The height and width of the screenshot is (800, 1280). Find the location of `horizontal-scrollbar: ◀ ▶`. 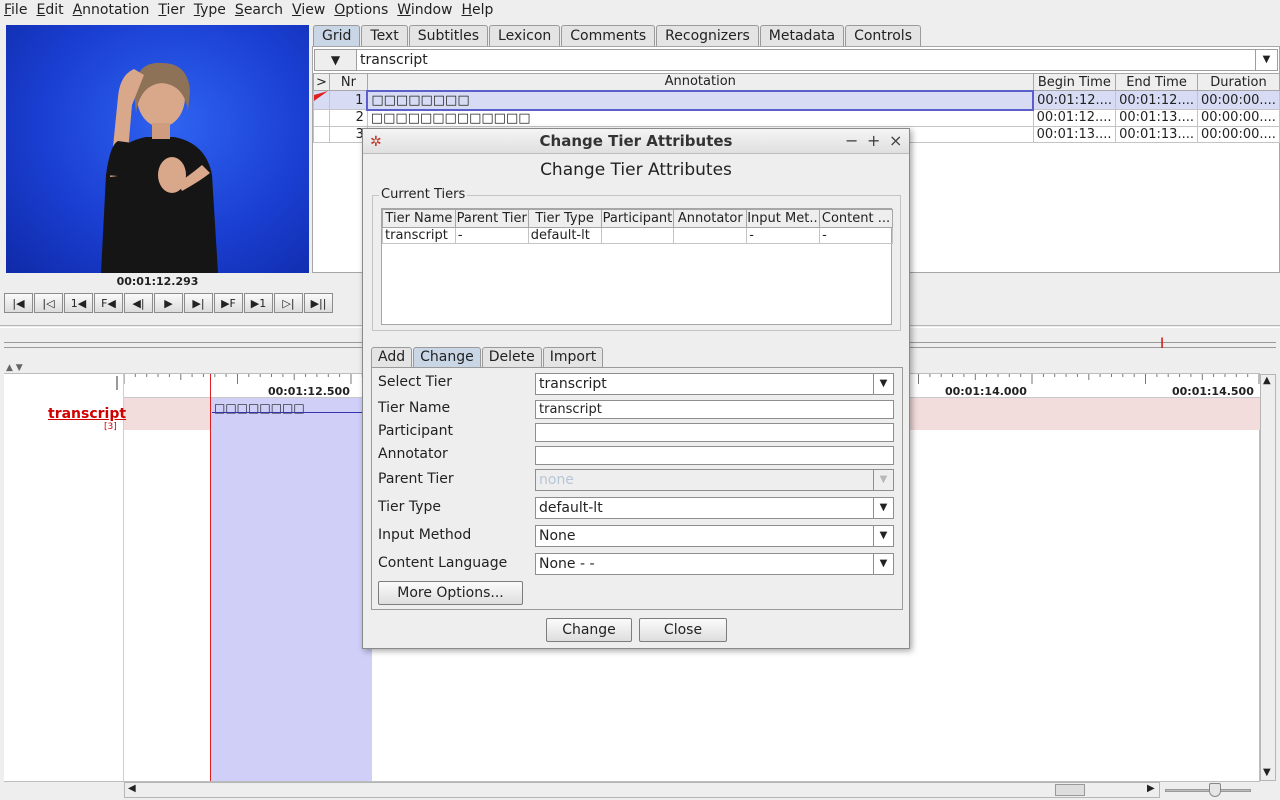

horizontal-scrollbar: ◀ ▶ is located at coordinates (642, 790).